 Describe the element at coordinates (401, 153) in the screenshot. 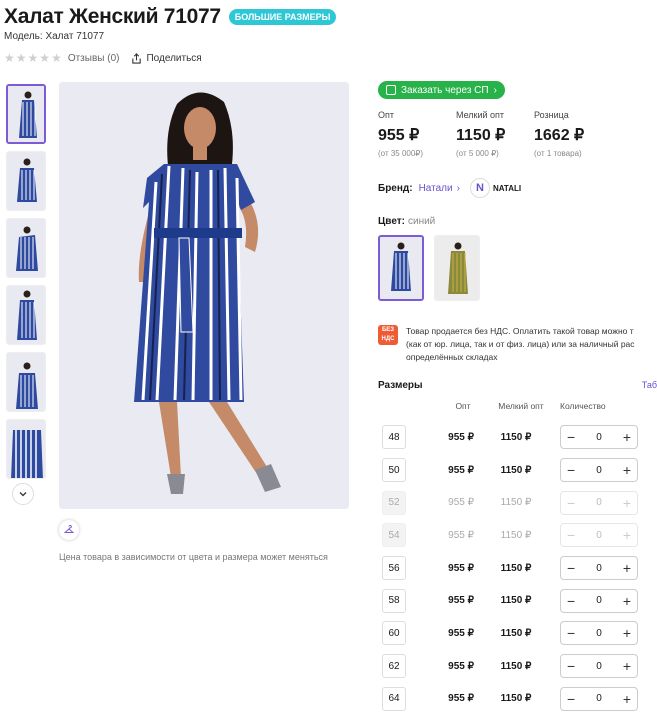

I see `price-condition: (от 35 000₽)` at that location.